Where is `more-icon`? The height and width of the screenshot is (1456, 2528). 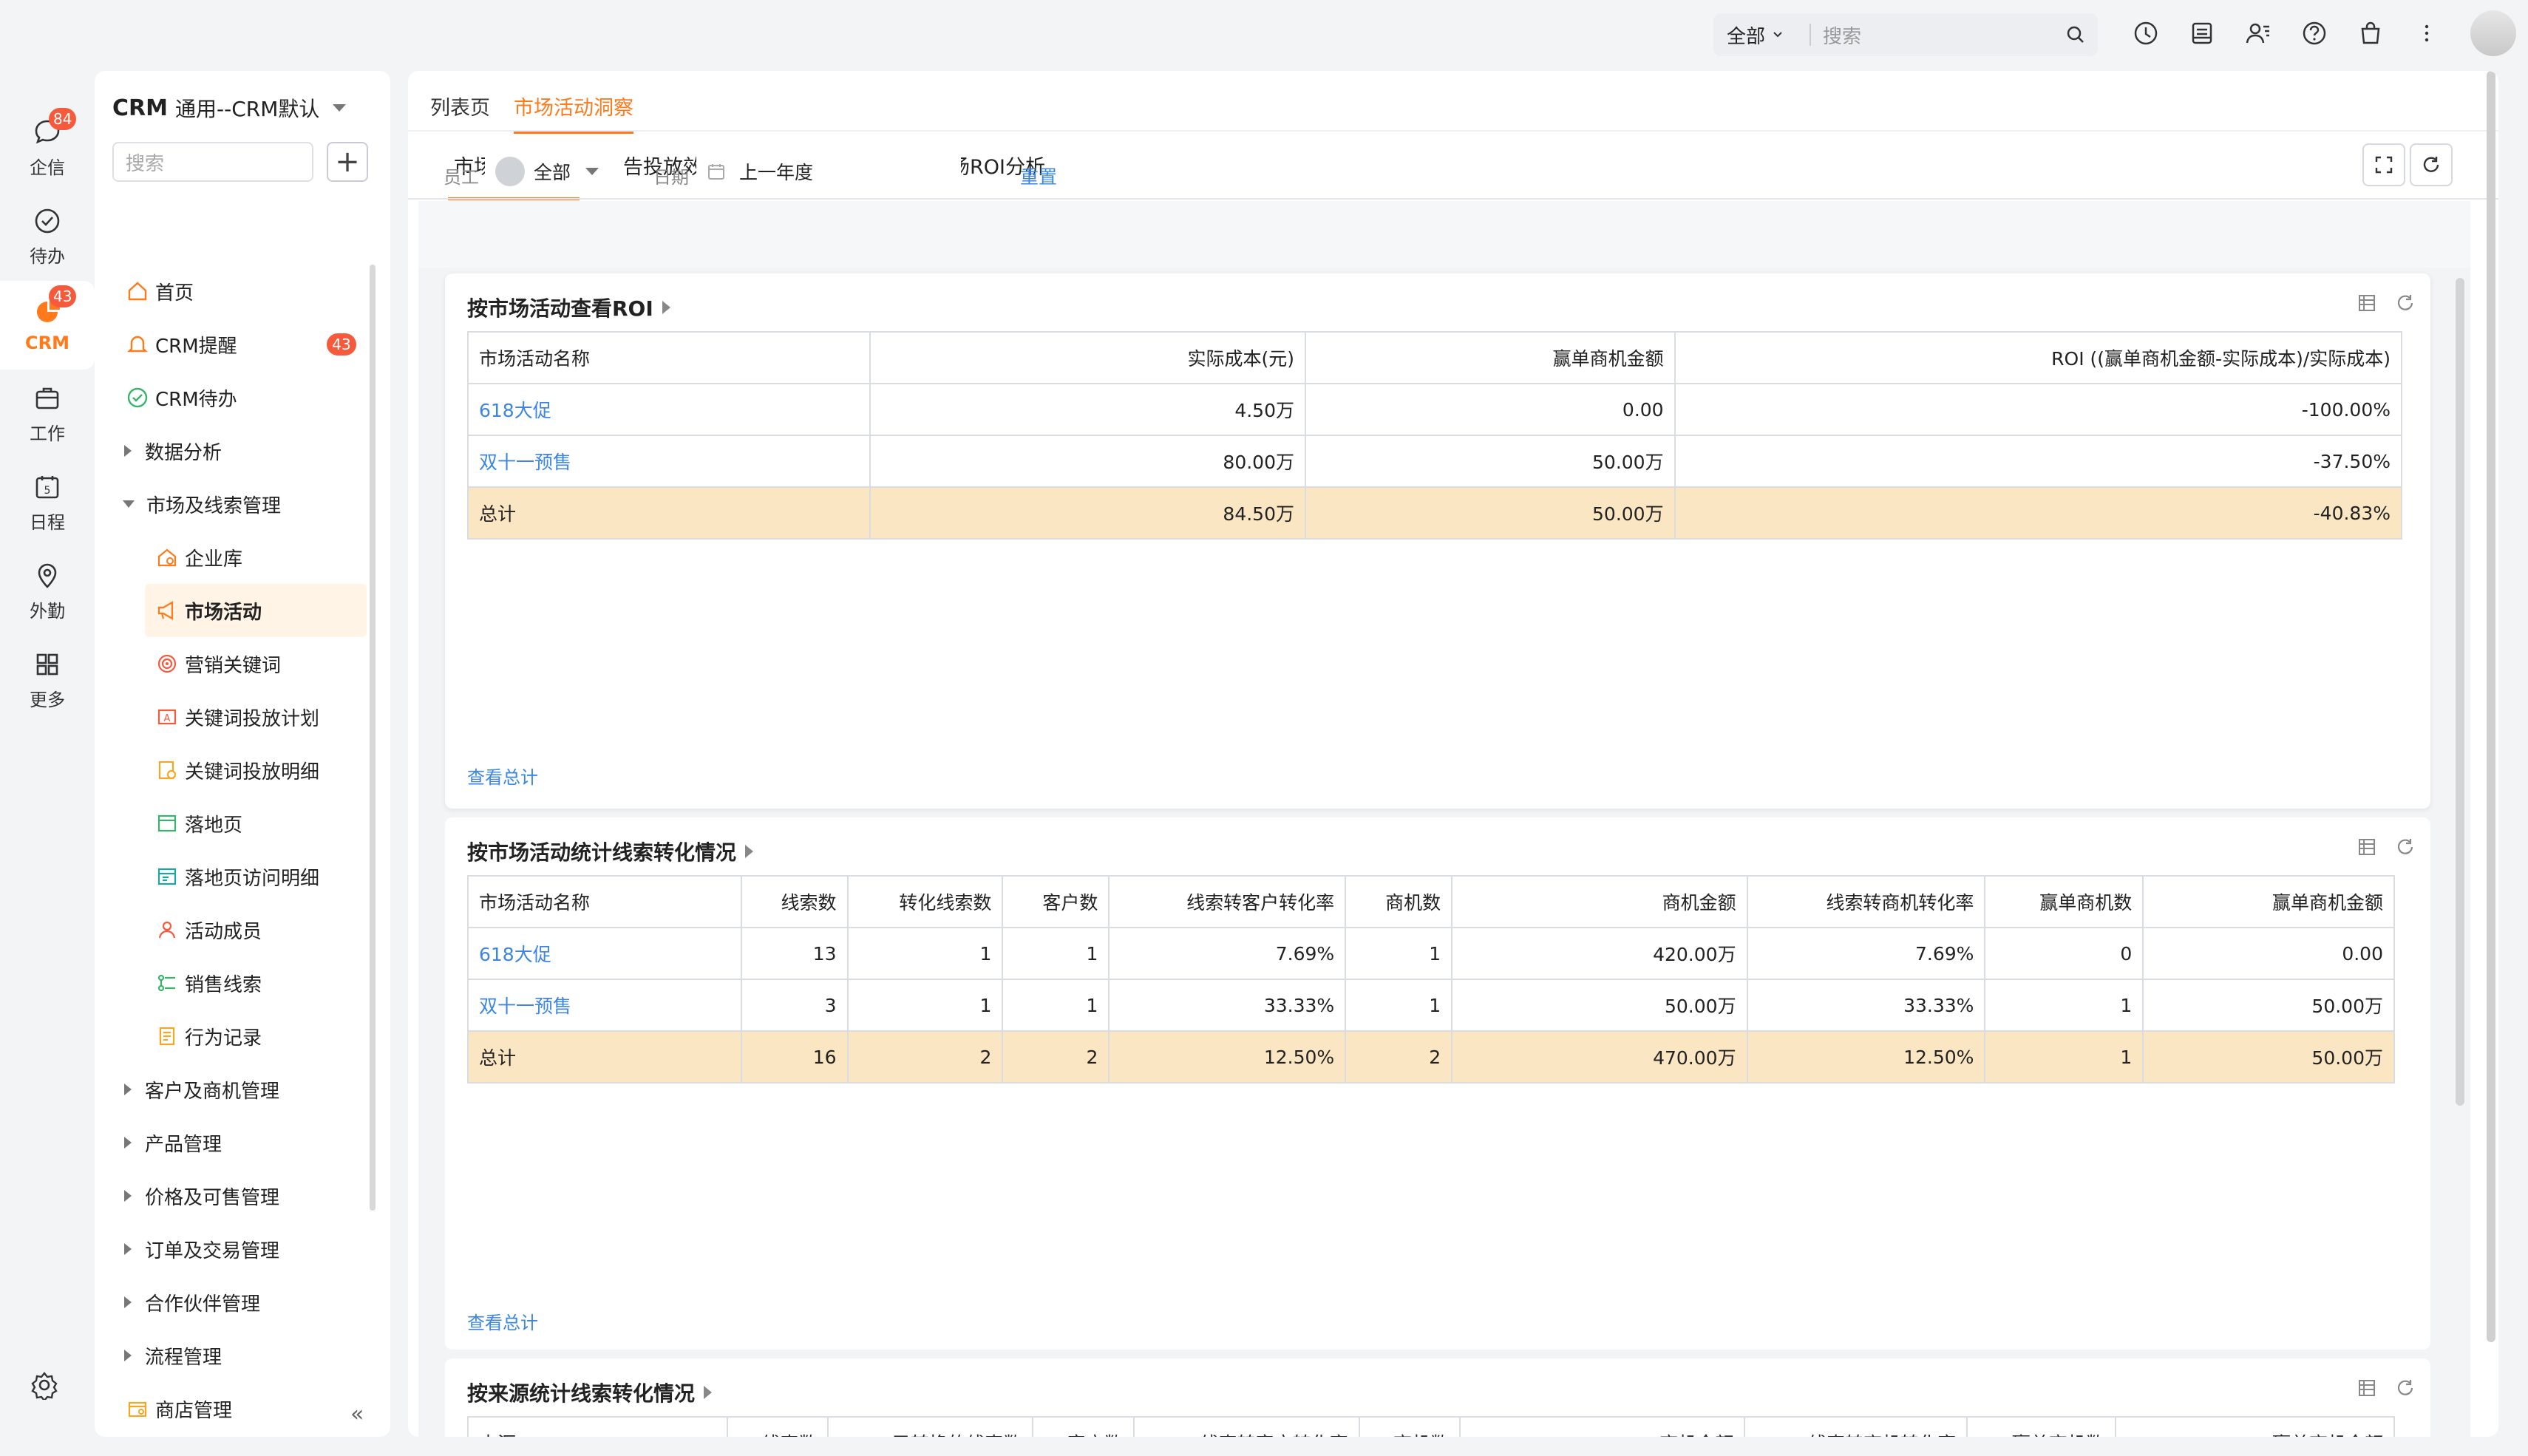
more-icon is located at coordinates (2427, 33).